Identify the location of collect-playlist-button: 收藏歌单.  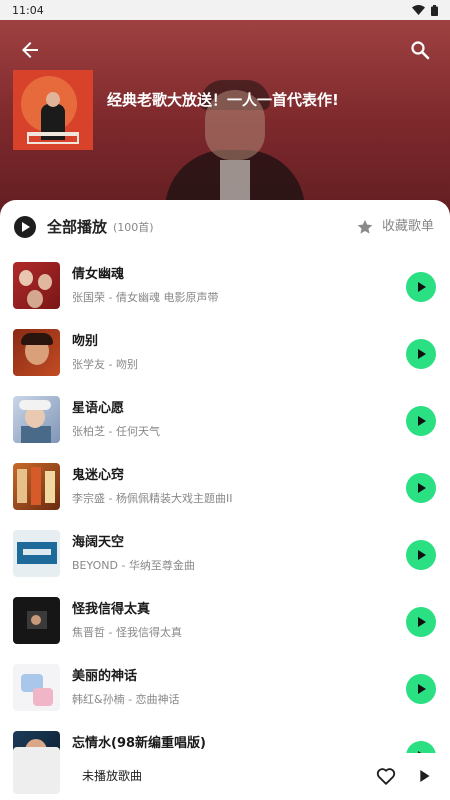
(395, 227).